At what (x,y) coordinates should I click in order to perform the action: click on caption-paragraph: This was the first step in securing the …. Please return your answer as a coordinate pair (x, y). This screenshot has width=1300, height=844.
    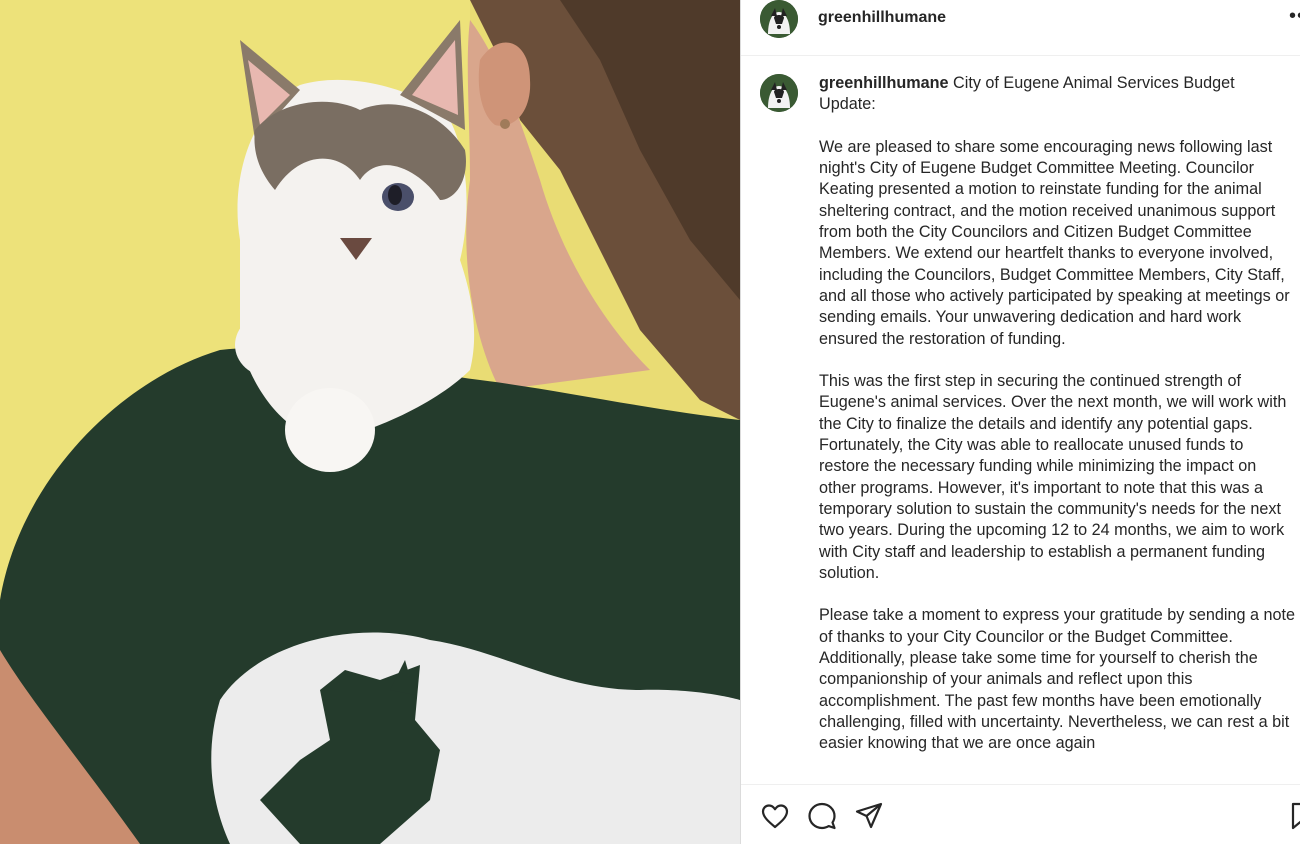
    Looking at the image, I should click on (1053, 477).